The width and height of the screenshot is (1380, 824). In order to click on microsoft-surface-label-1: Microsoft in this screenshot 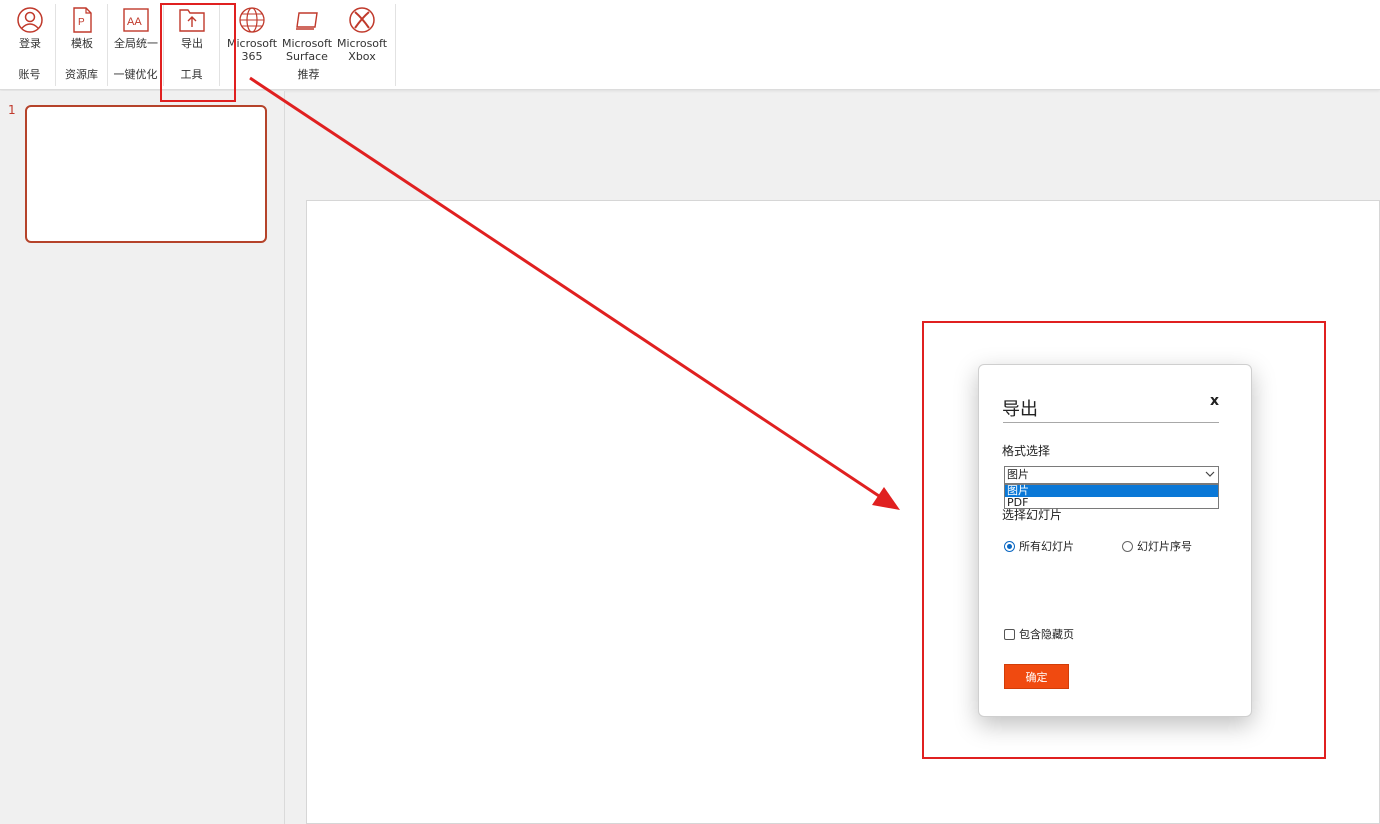, I will do `click(307, 43)`.